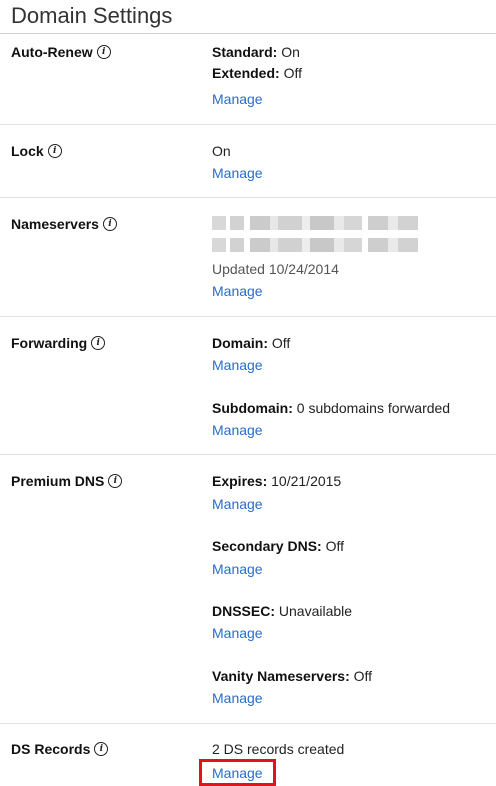  I want to click on highlight-box, so click(237, 772).